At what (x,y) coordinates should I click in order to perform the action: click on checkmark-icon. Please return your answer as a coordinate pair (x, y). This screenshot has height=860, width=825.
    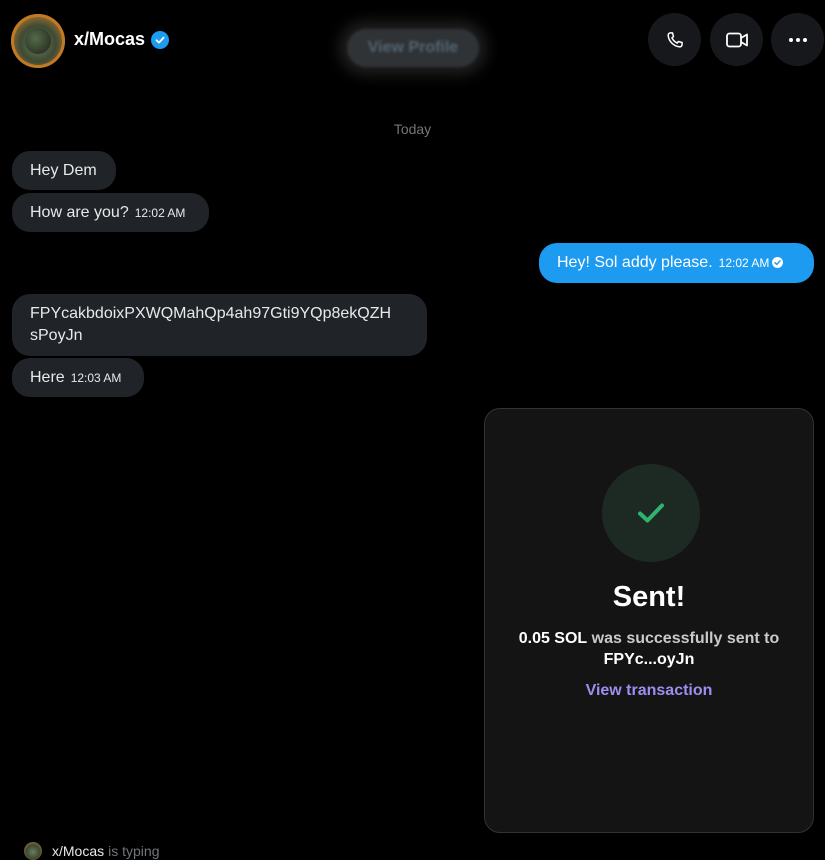
    Looking at the image, I should click on (651, 513).